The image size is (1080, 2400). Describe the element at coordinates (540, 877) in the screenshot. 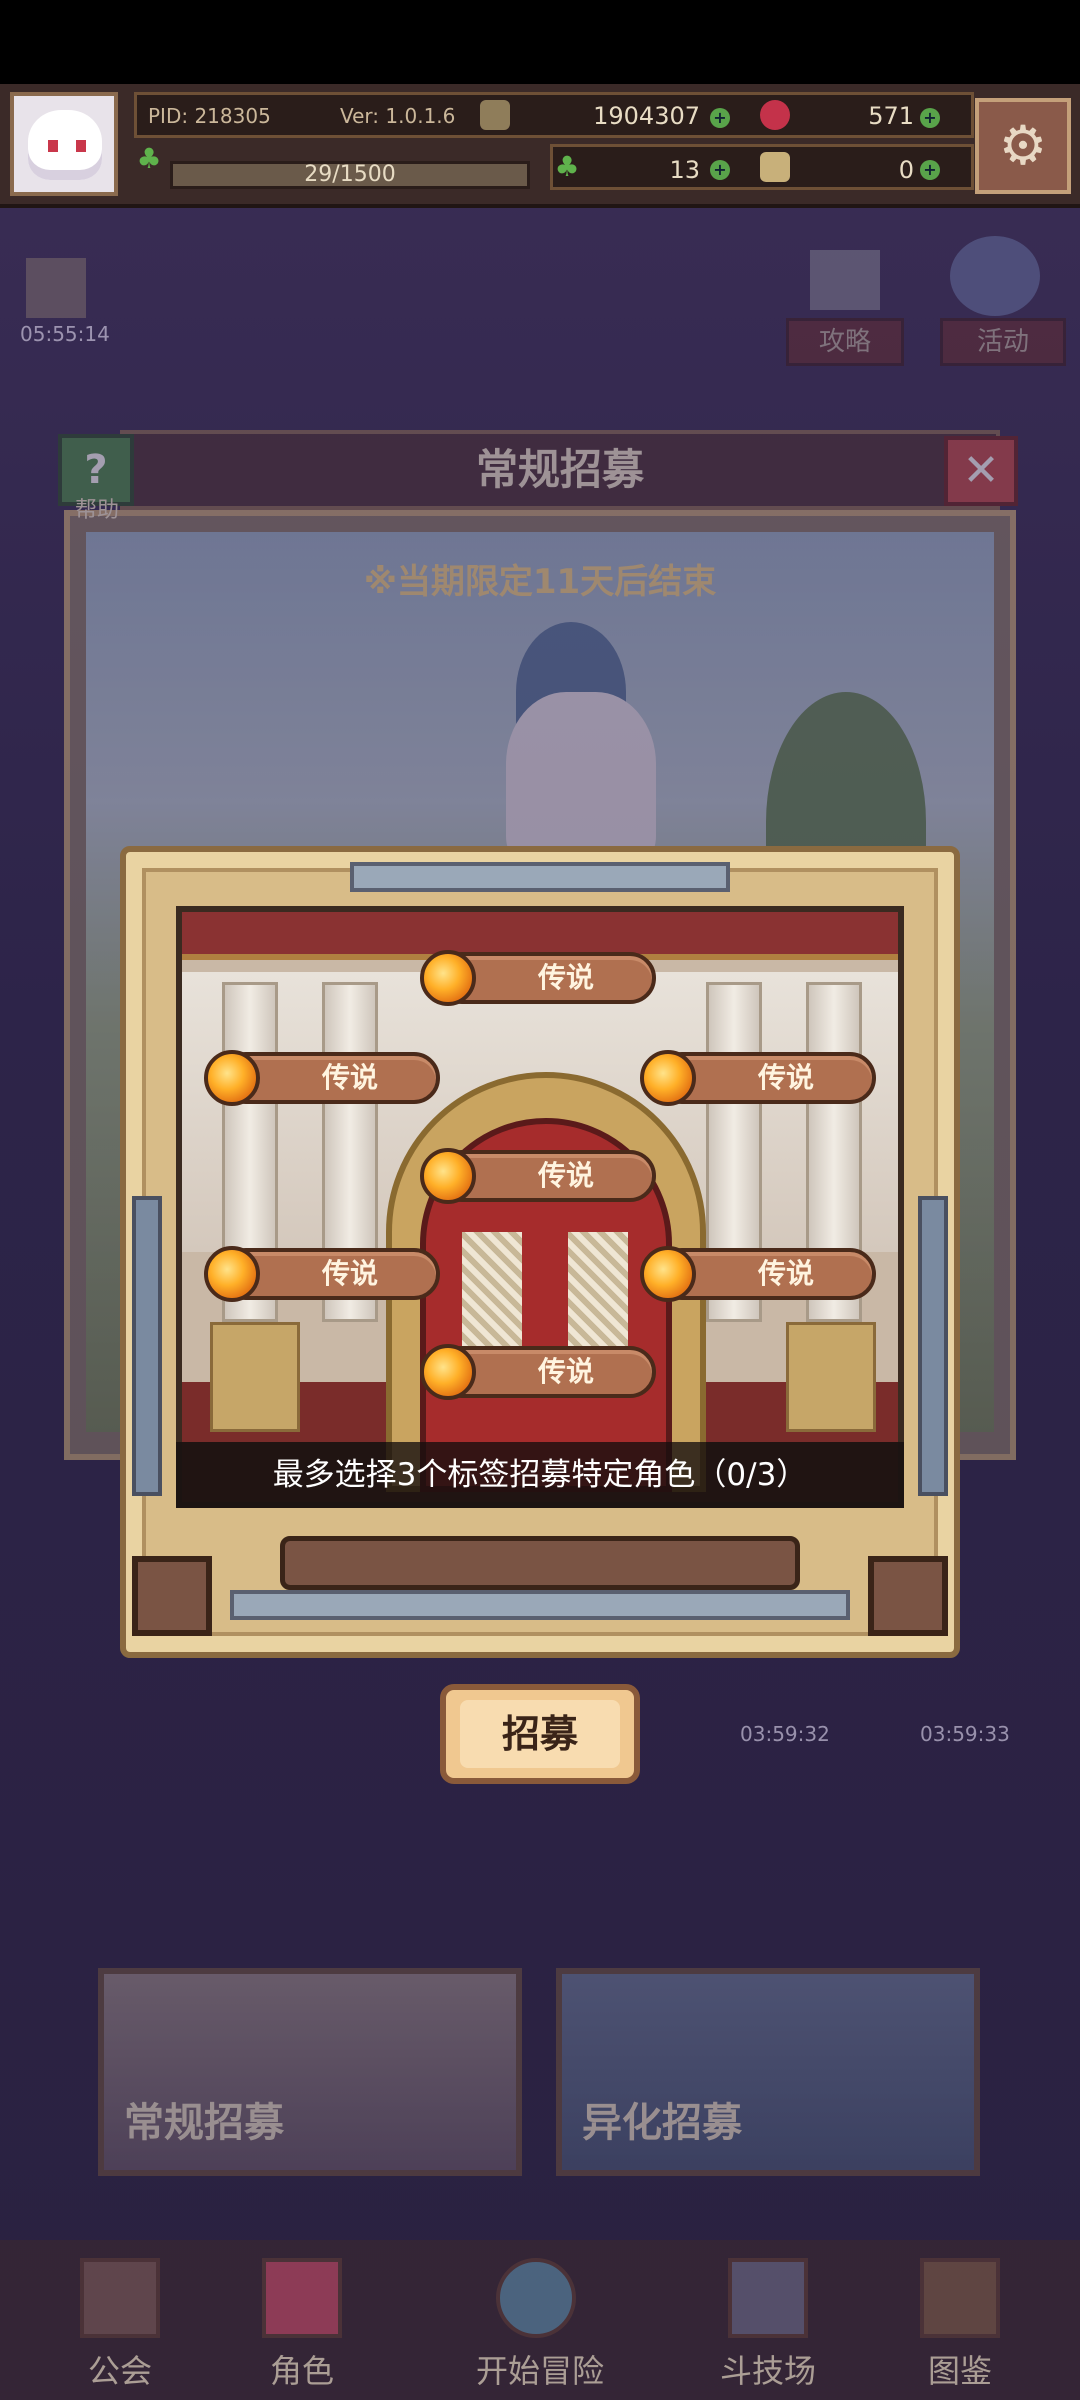

I see `frame-top-strip` at that location.